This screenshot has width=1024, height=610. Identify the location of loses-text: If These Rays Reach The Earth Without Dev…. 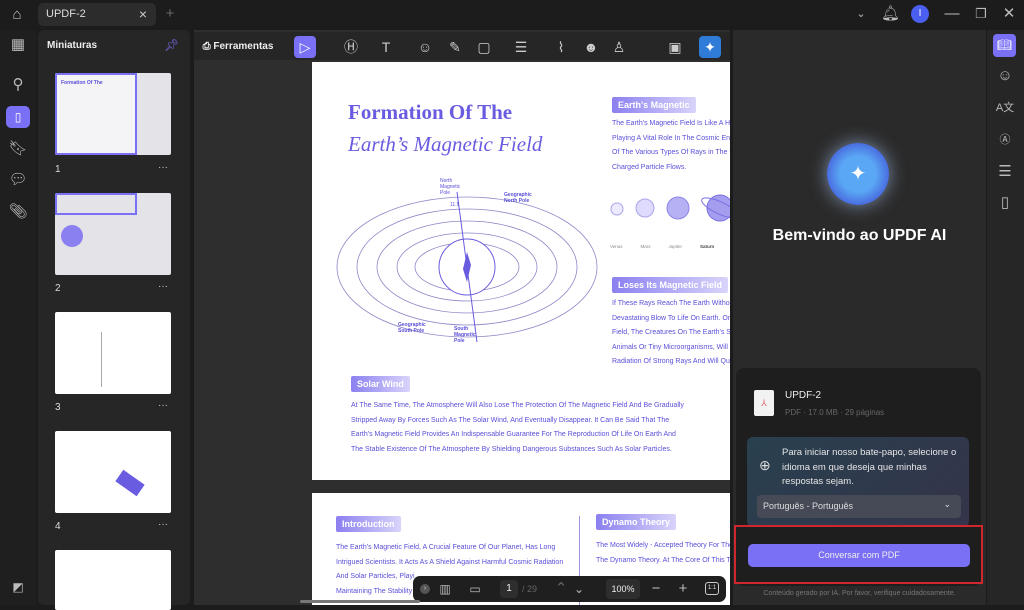
(671, 332).